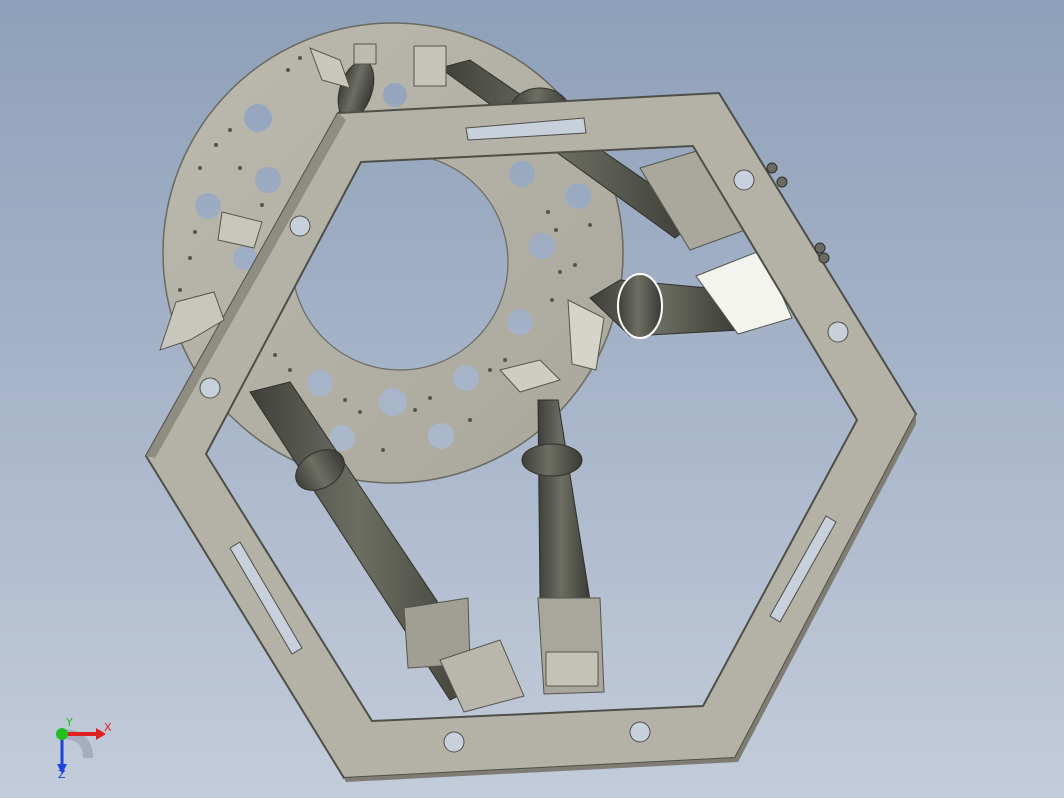  Describe the element at coordinates (62, 774) in the screenshot. I see `z-axis-label: Z` at that location.